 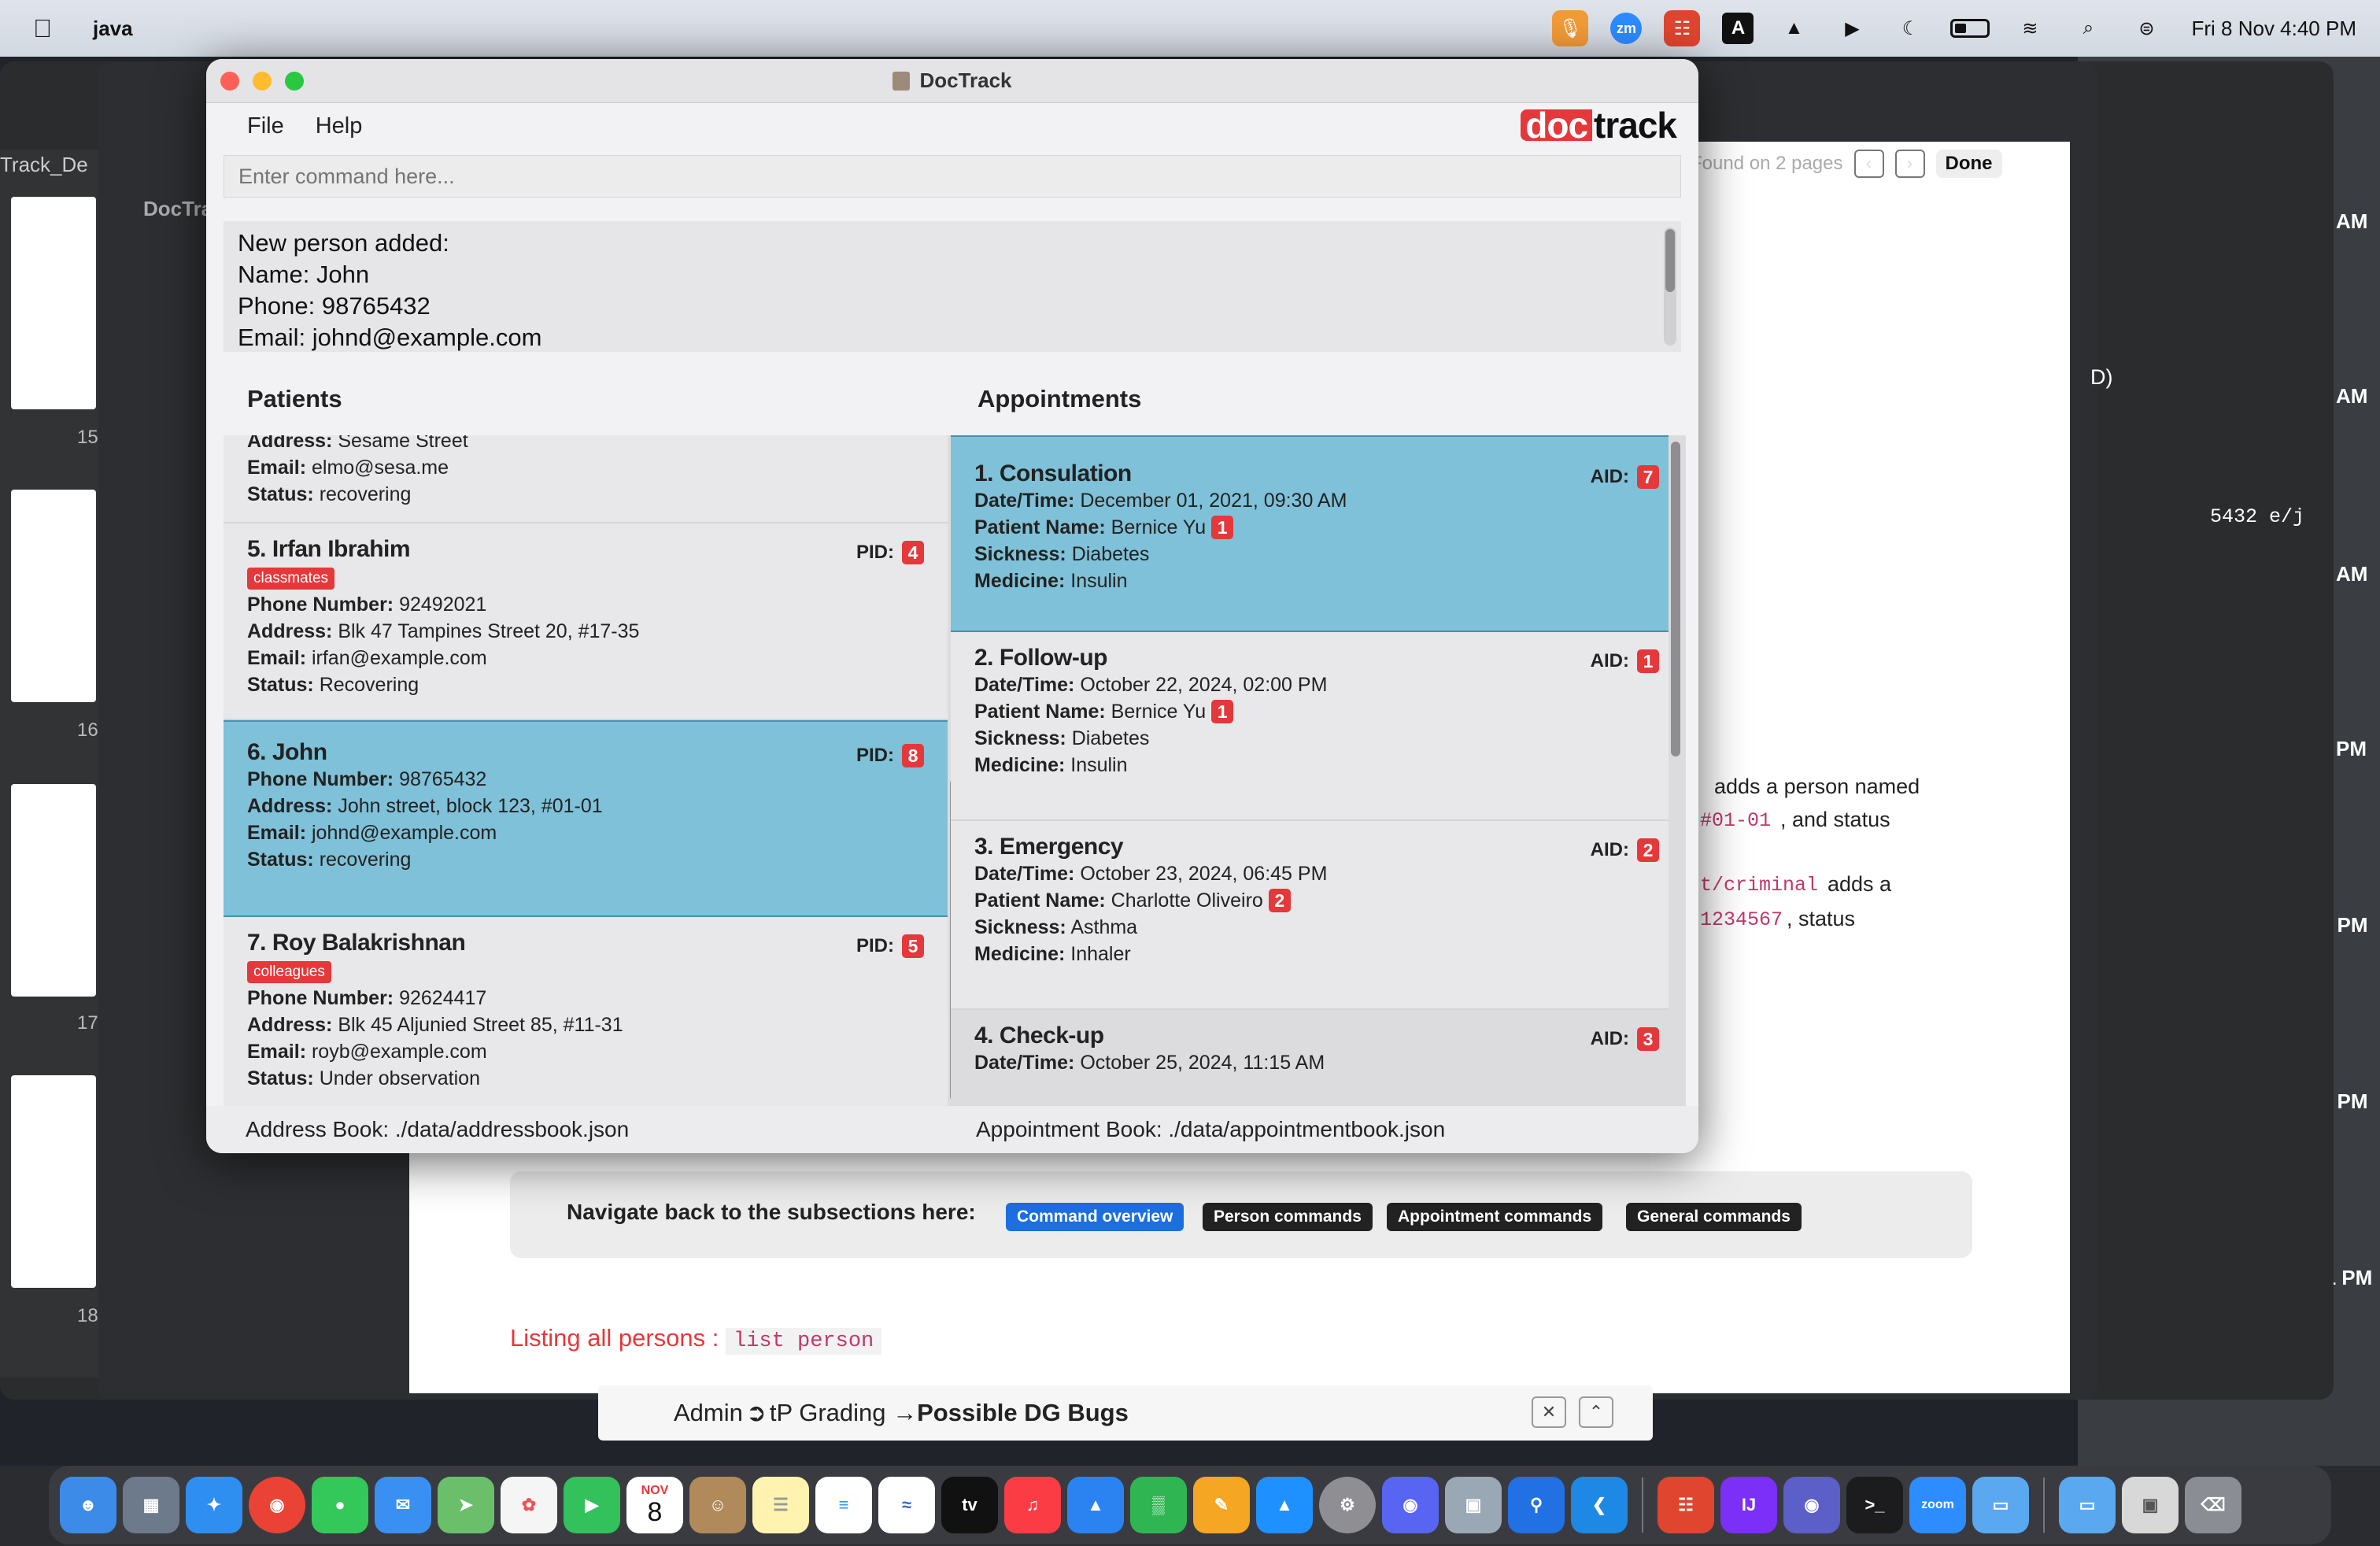 I want to click on messages-icon: ●, so click(x=340, y=1505).